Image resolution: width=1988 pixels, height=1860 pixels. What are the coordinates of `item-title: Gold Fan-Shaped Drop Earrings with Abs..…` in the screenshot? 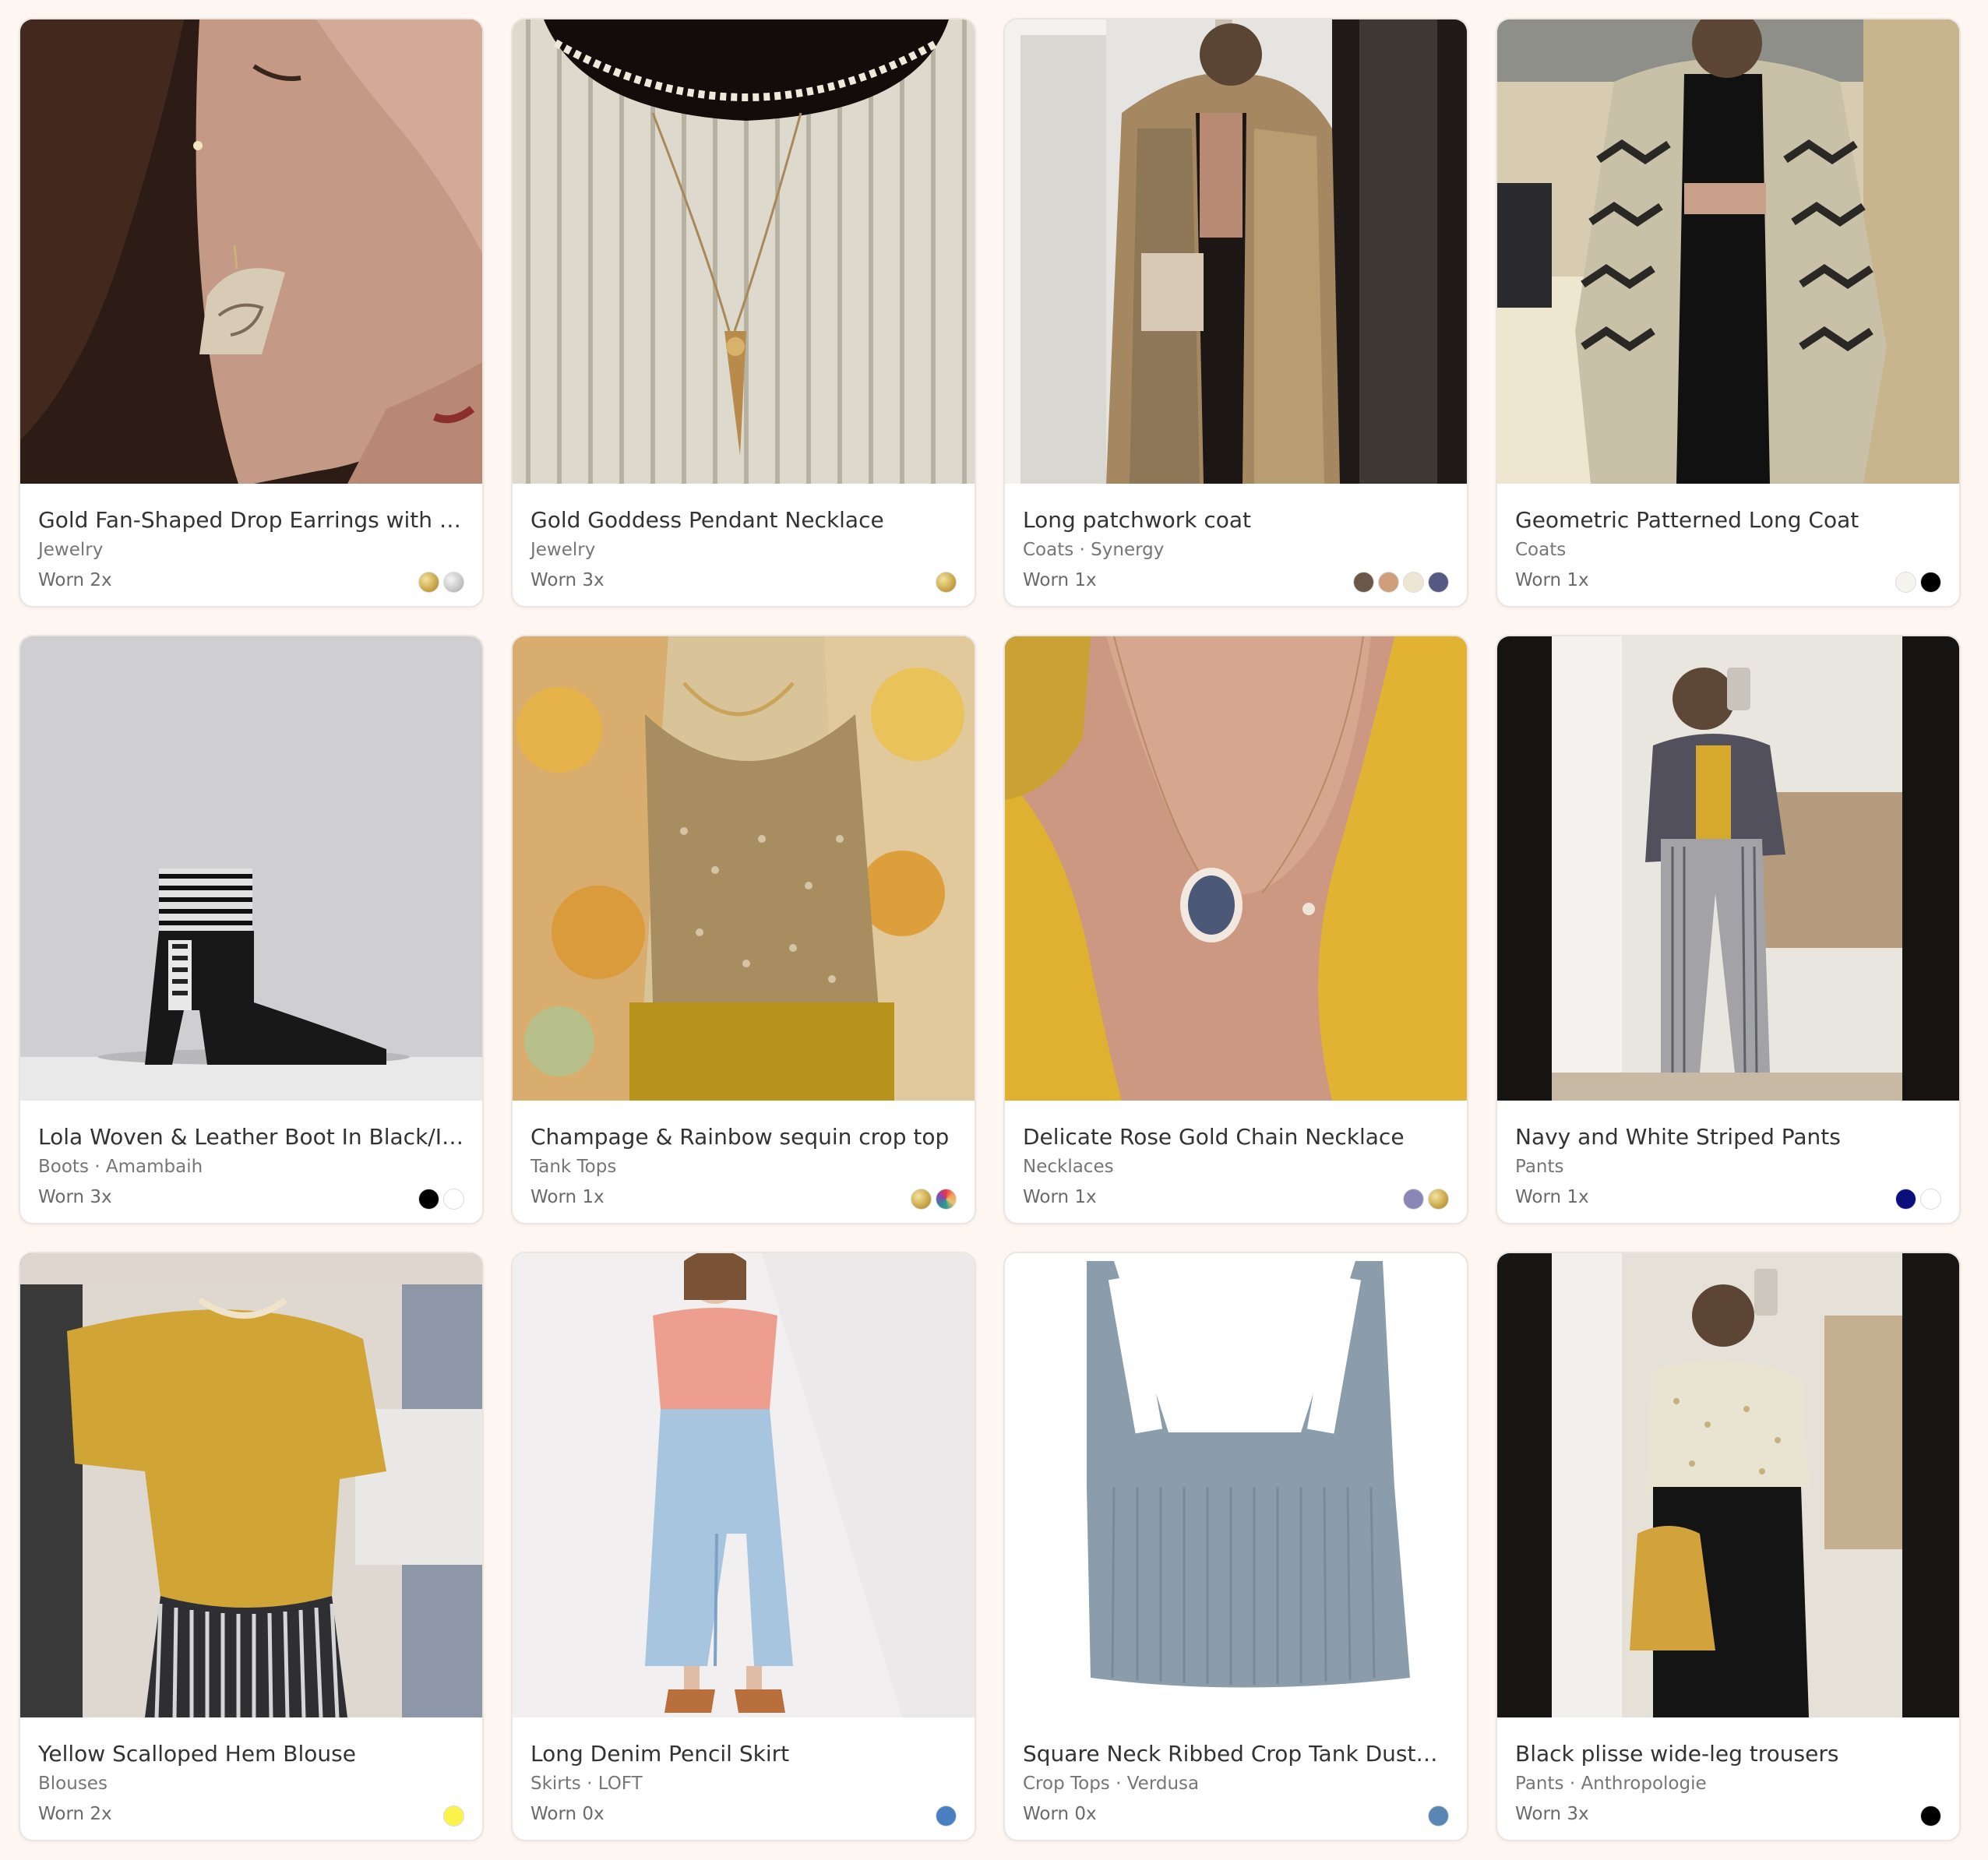 It's located at (251, 520).